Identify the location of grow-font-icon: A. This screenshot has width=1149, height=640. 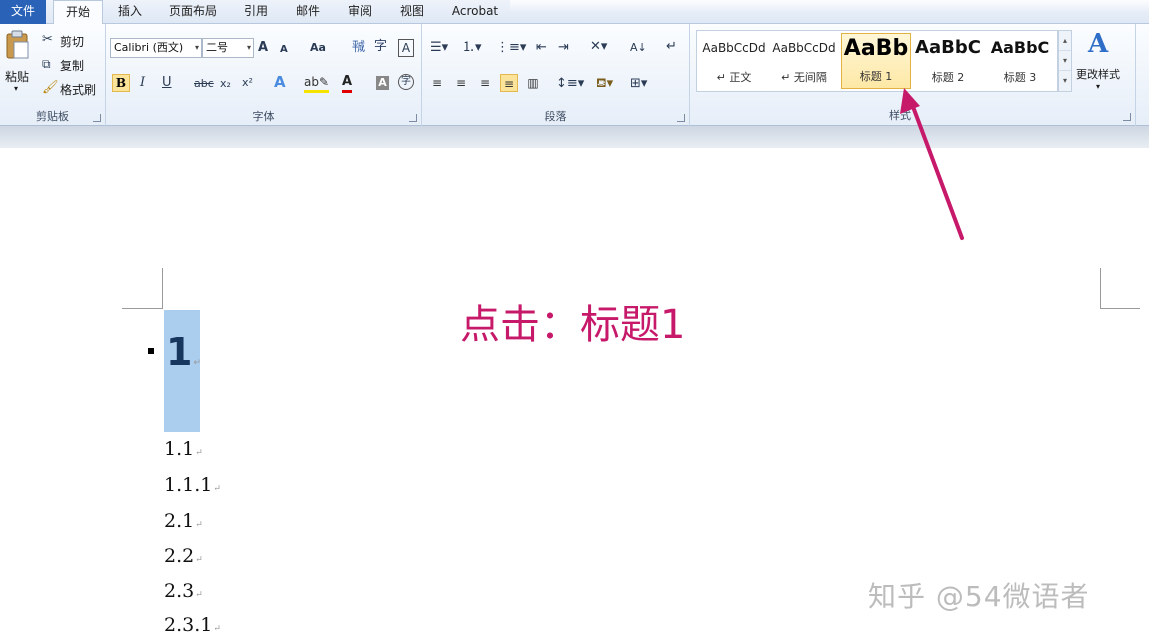
(263, 48).